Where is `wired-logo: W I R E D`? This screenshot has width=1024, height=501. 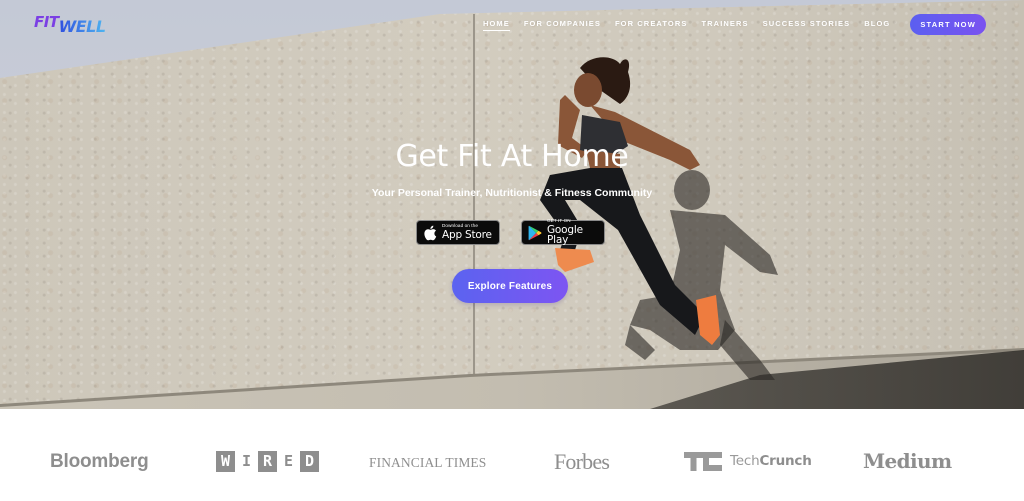 wired-logo: W I R E D is located at coordinates (268, 461).